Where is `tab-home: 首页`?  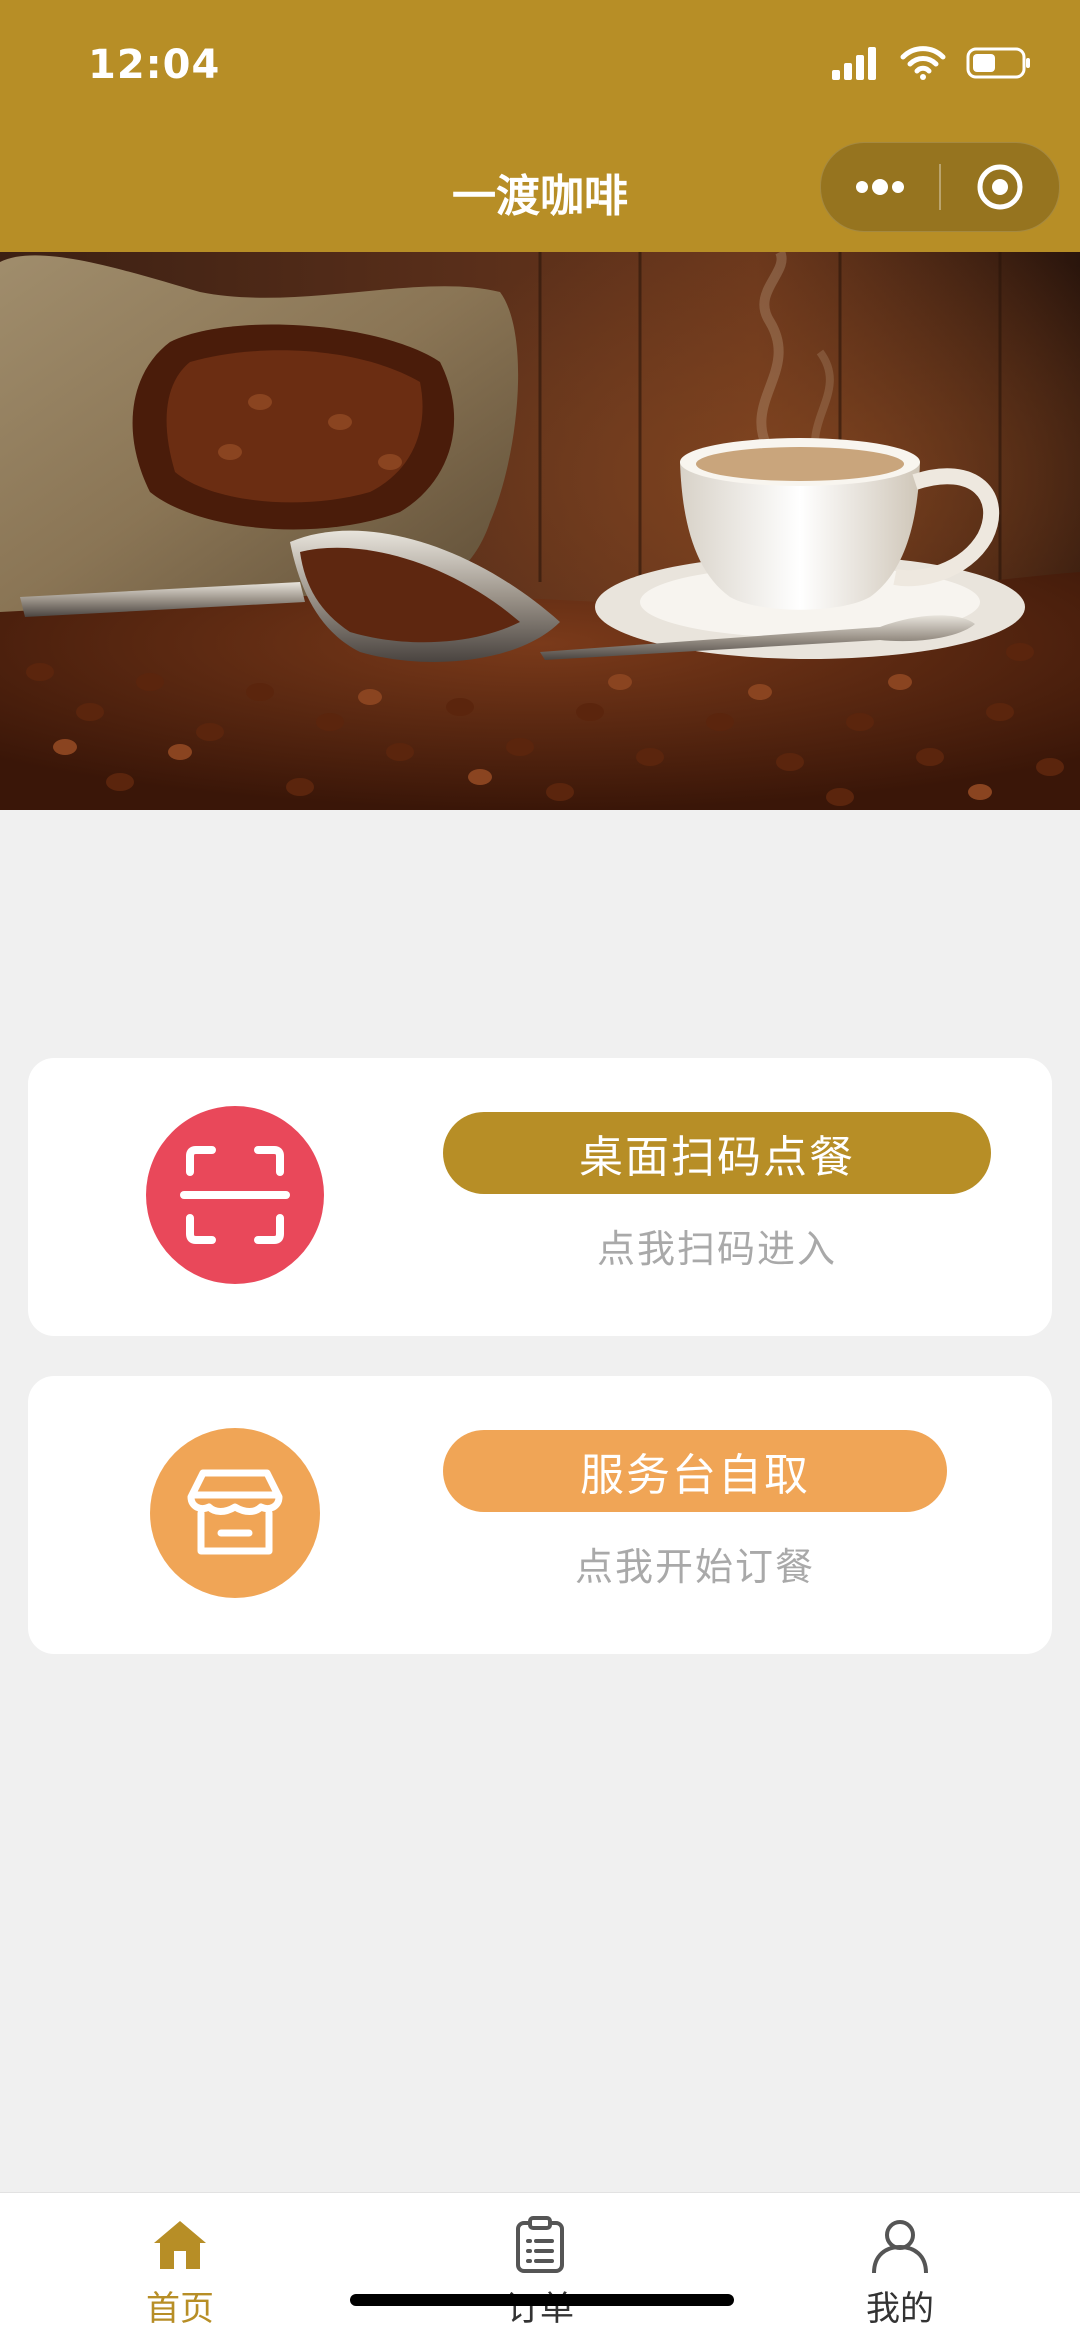 tab-home: 首页 is located at coordinates (180, 2265).